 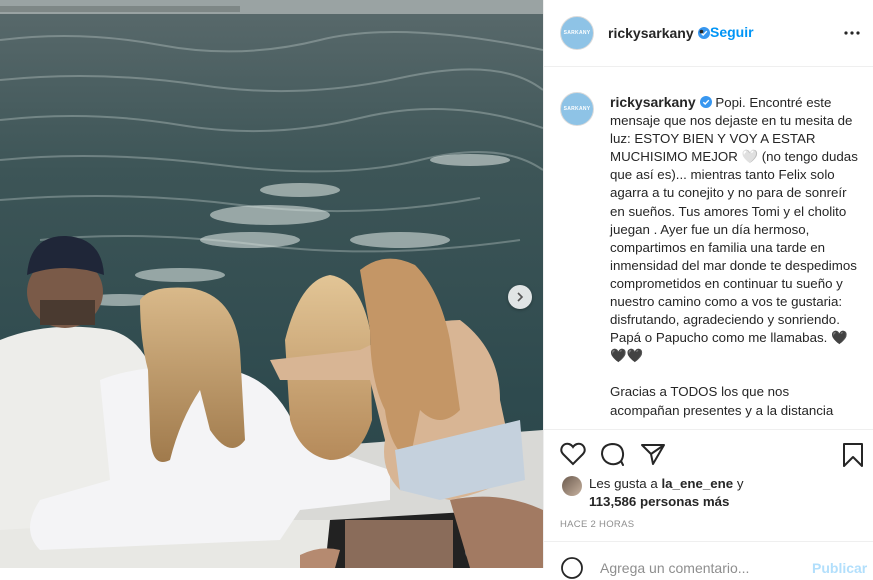 I want to click on follow-button: Seguir, so click(x=732, y=32).